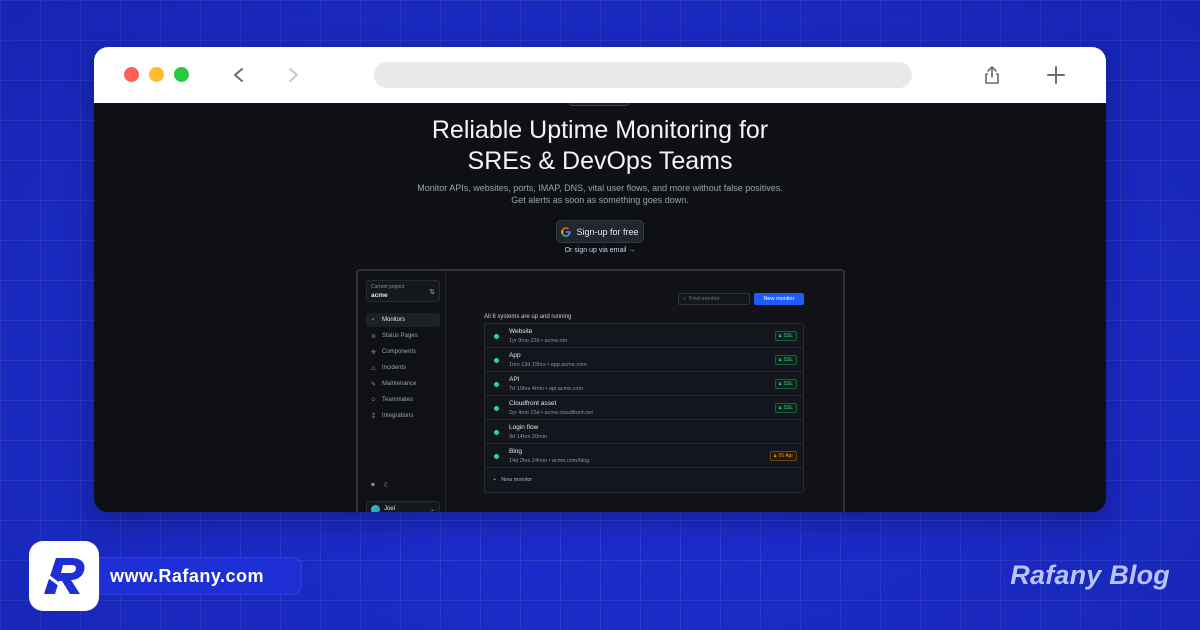 The width and height of the screenshot is (1200, 630). I want to click on sidebar-item-incidents: ⚠ Incidents, so click(403, 368).